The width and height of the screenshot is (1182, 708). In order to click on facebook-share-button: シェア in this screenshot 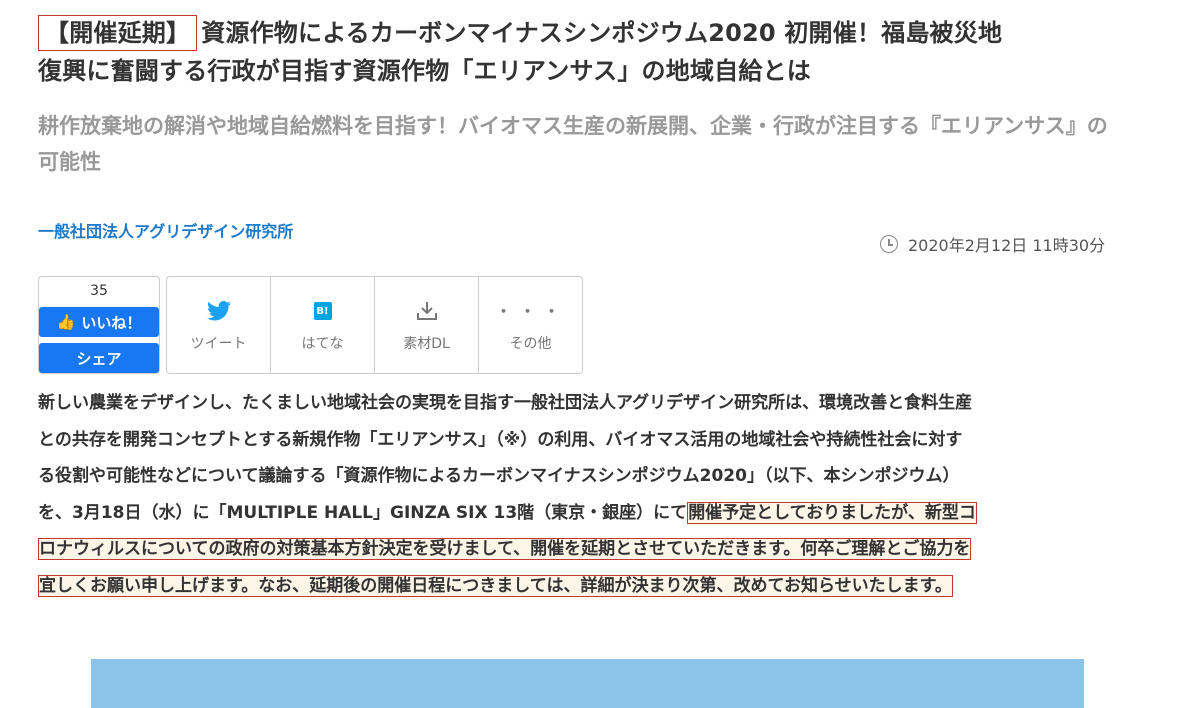, I will do `click(99, 358)`.